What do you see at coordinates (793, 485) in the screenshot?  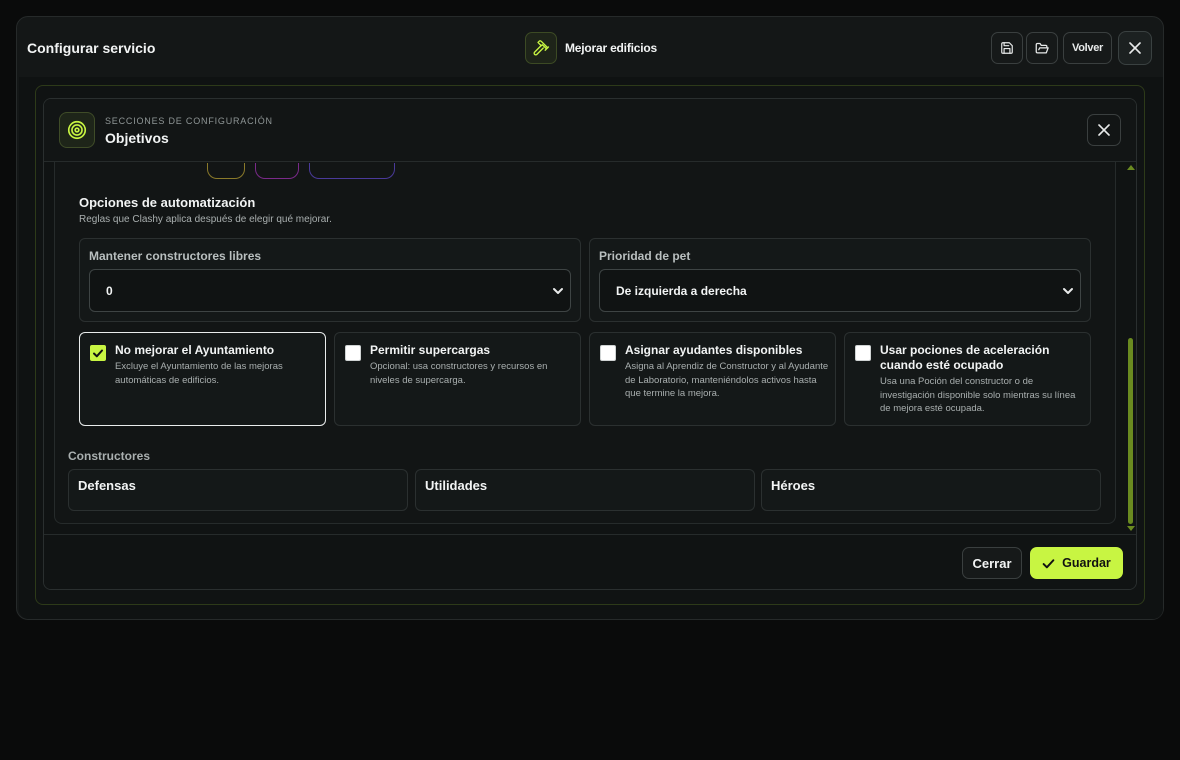 I see `builder-tab-label: Héroes` at bounding box center [793, 485].